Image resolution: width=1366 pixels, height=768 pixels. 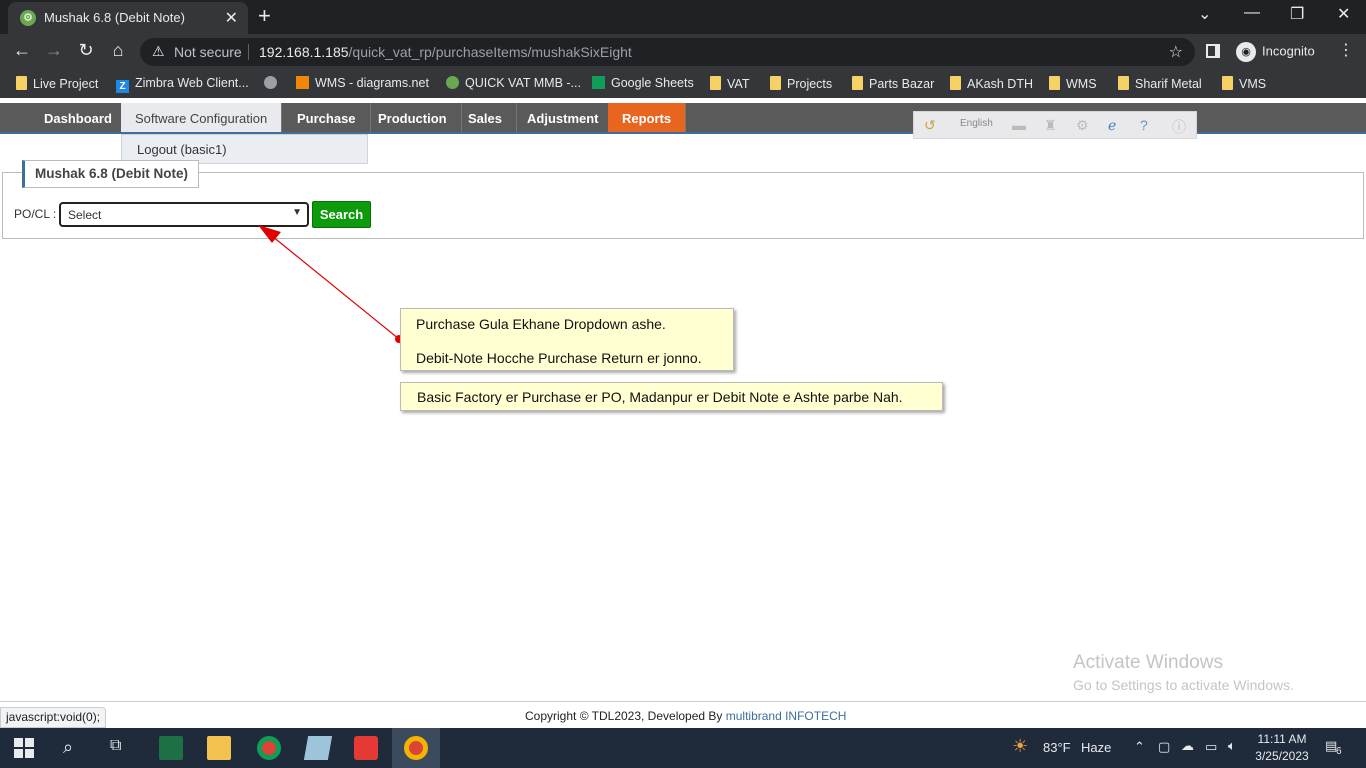 What do you see at coordinates (1187, 746) in the screenshot?
I see `cloud-icon: ☁` at bounding box center [1187, 746].